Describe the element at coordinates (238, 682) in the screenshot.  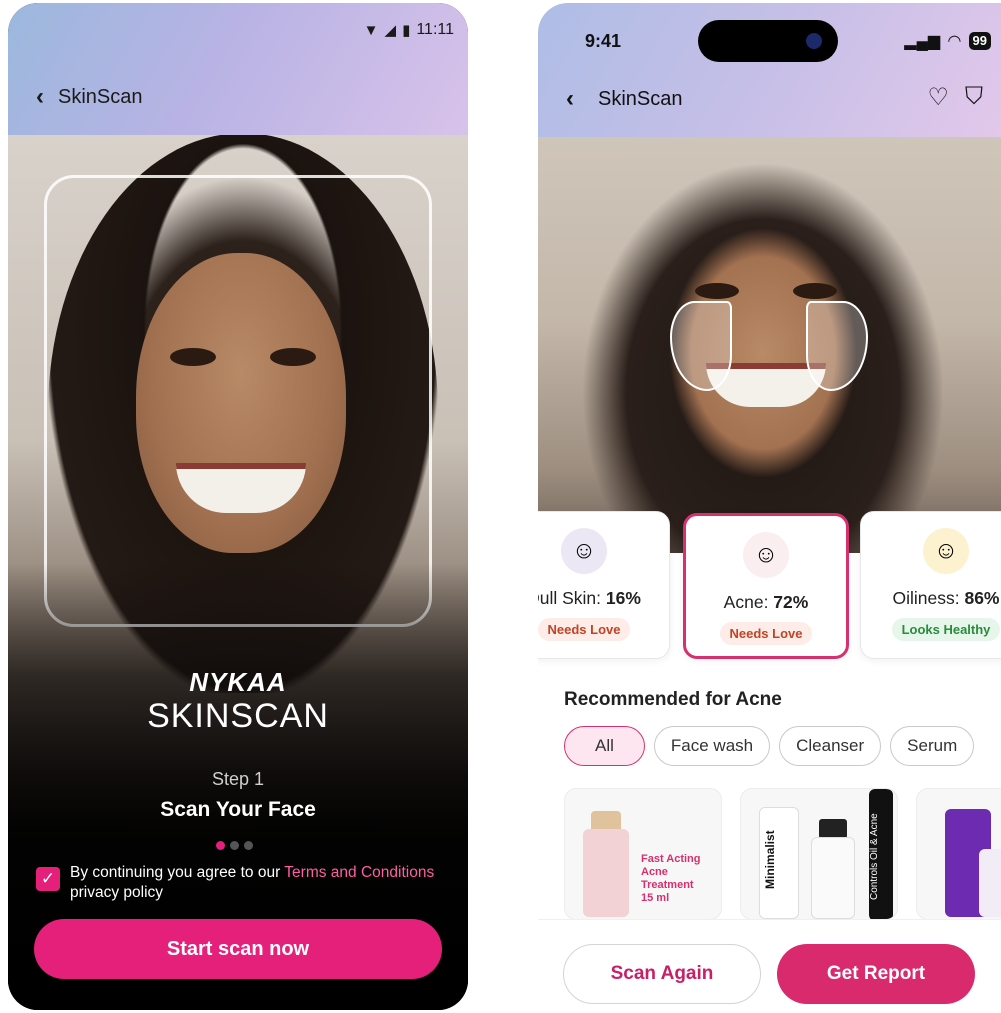
I see `nykaa-logo: NYKAA` at that location.